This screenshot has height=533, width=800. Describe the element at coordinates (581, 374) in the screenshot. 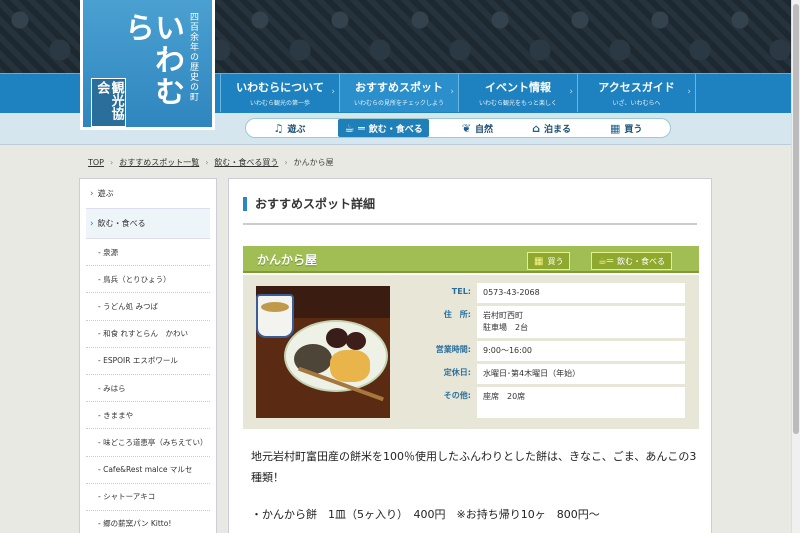

I see `info-closed: 水曜日･第4木曜日（年始）` at that location.